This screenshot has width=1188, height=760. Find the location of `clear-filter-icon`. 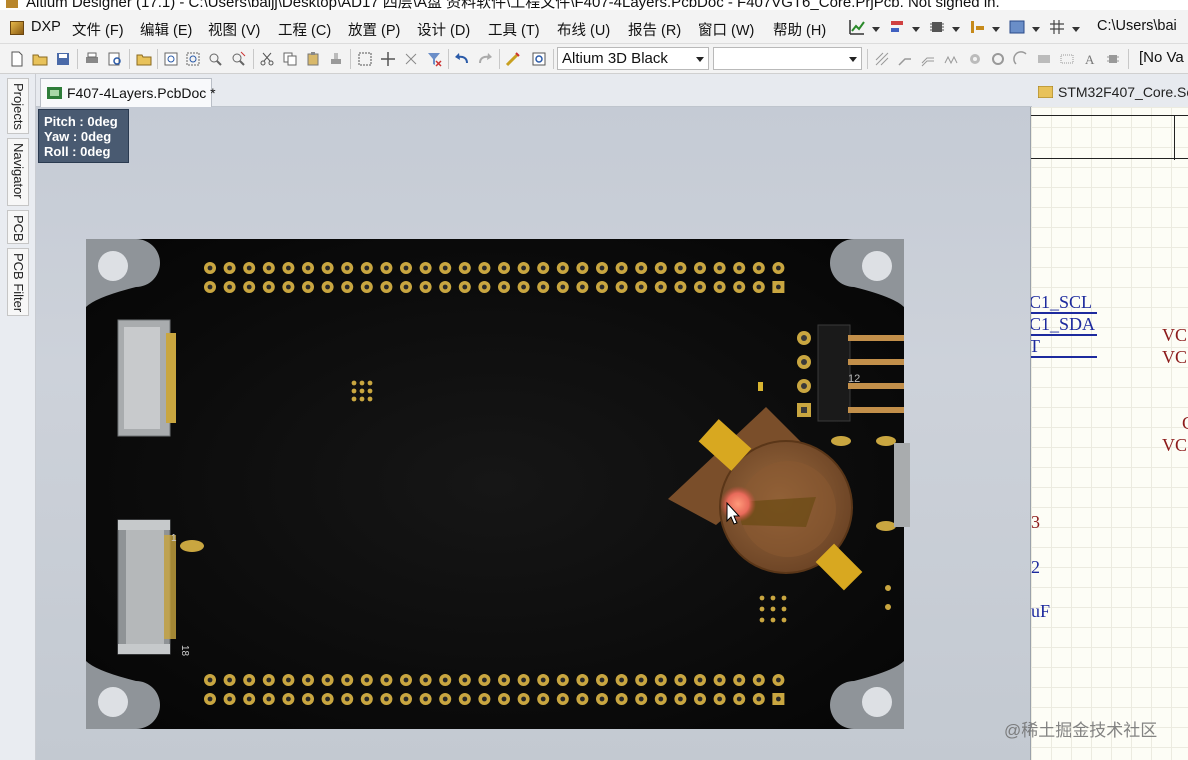

clear-filter-icon is located at coordinates (434, 59).